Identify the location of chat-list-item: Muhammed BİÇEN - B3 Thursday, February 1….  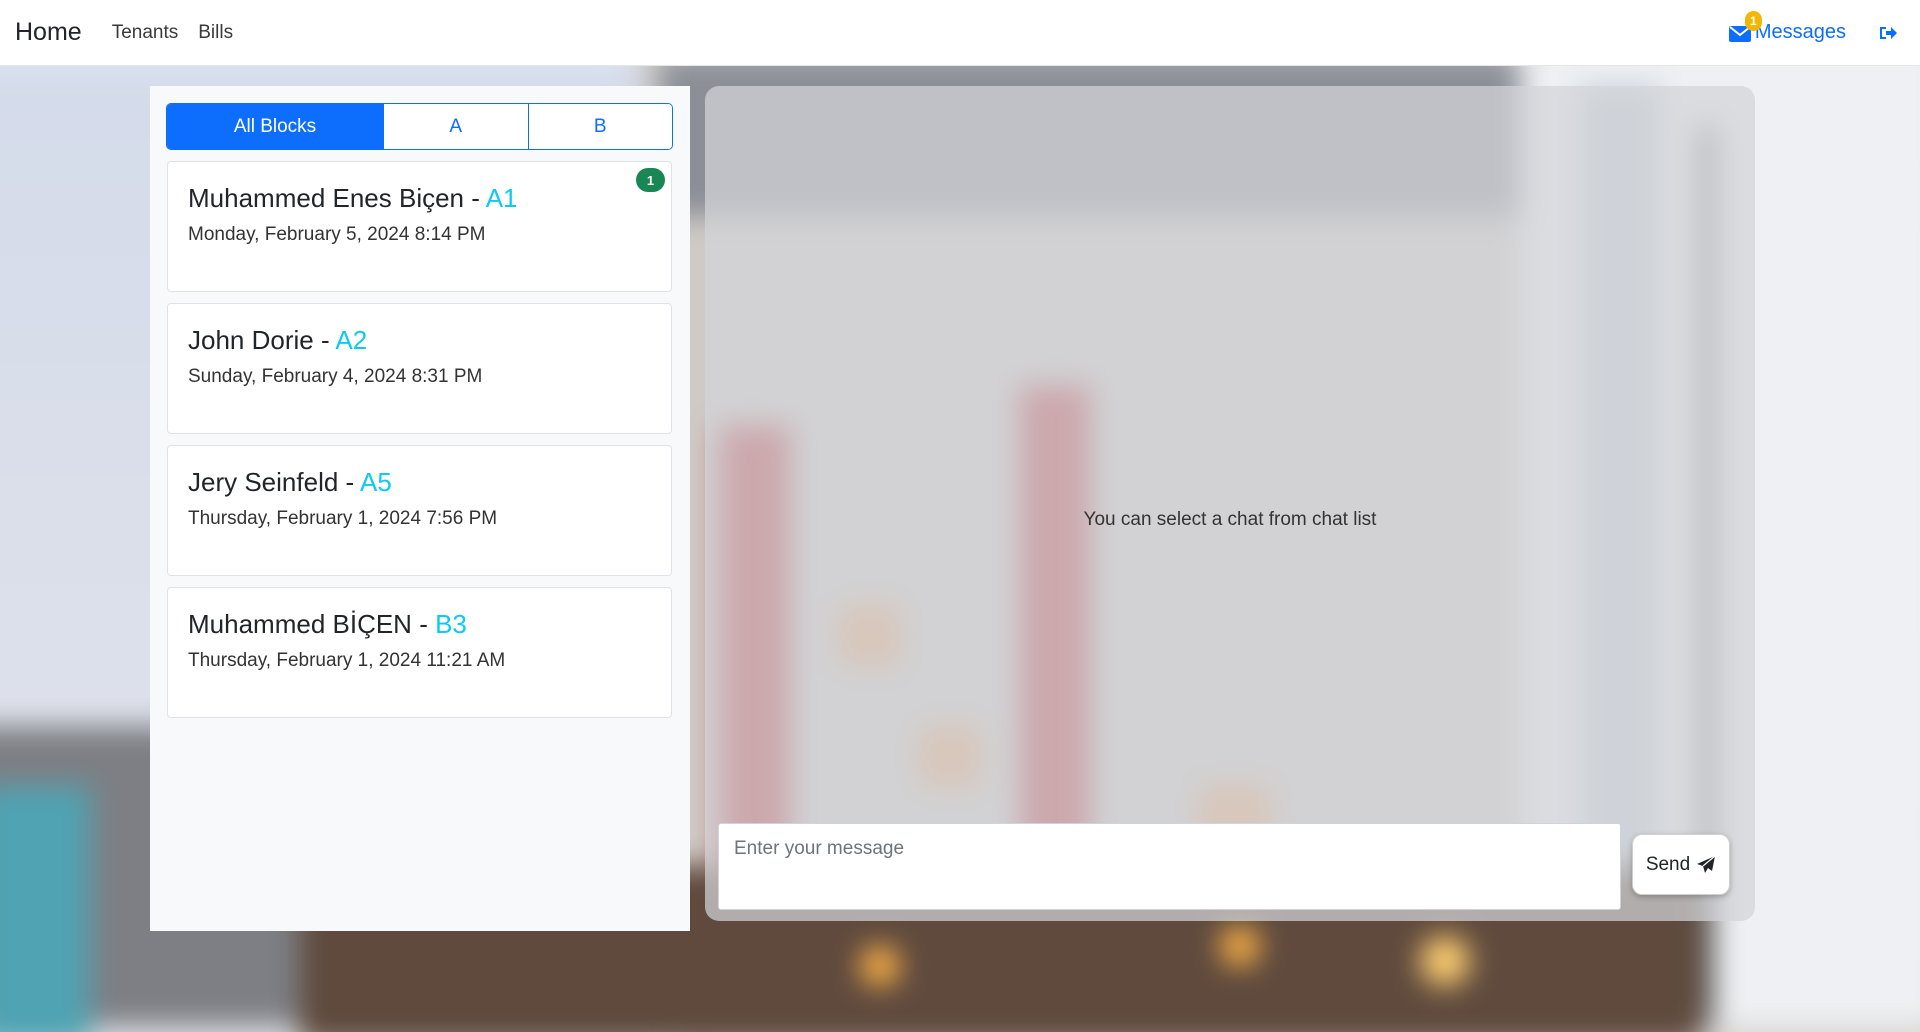
(419, 652).